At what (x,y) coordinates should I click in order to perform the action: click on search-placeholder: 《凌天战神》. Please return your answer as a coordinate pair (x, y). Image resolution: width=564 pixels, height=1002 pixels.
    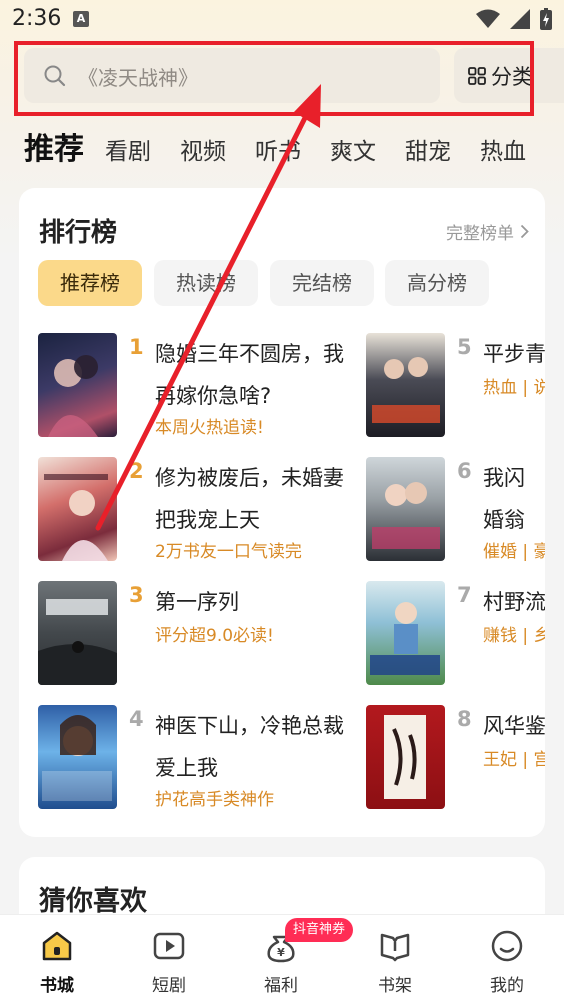
    Looking at the image, I should click on (138, 78).